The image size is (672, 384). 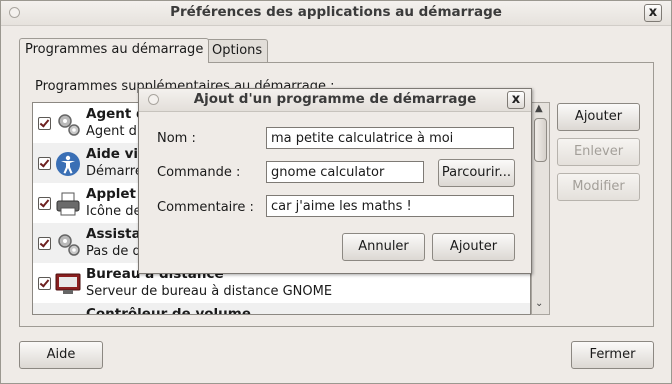 What do you see at coordinates (114, 171) in the screenshot?
I see `program-description: Démarre` at bounding box center [114, 171].